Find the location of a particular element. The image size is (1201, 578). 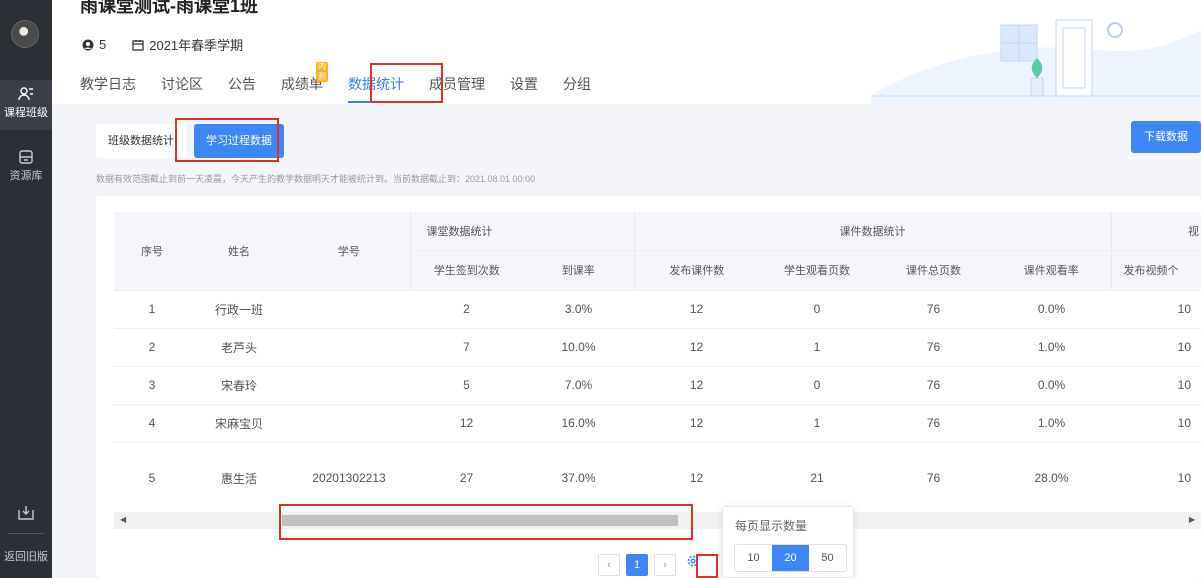

page-size-title: 每页显示数量 is located at coordinates (771, 526).